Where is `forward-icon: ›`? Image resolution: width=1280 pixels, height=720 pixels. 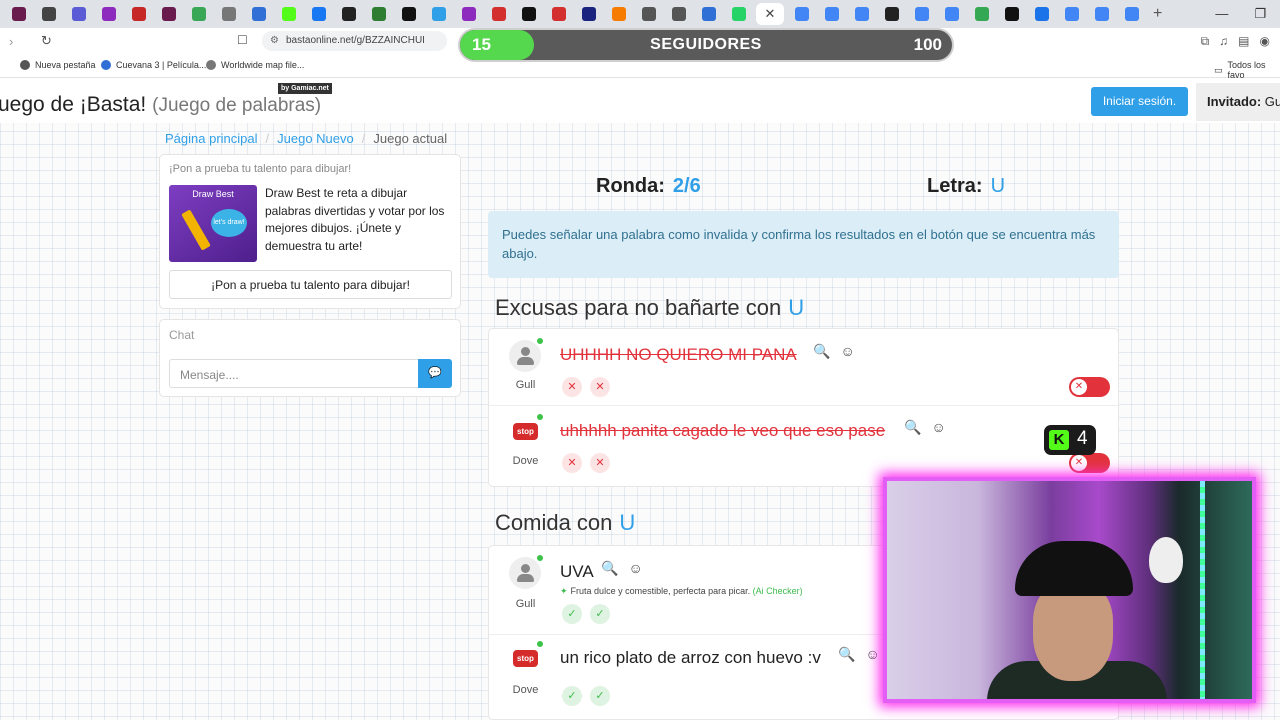 forward-icon: › is located at coordinates (18, 41).